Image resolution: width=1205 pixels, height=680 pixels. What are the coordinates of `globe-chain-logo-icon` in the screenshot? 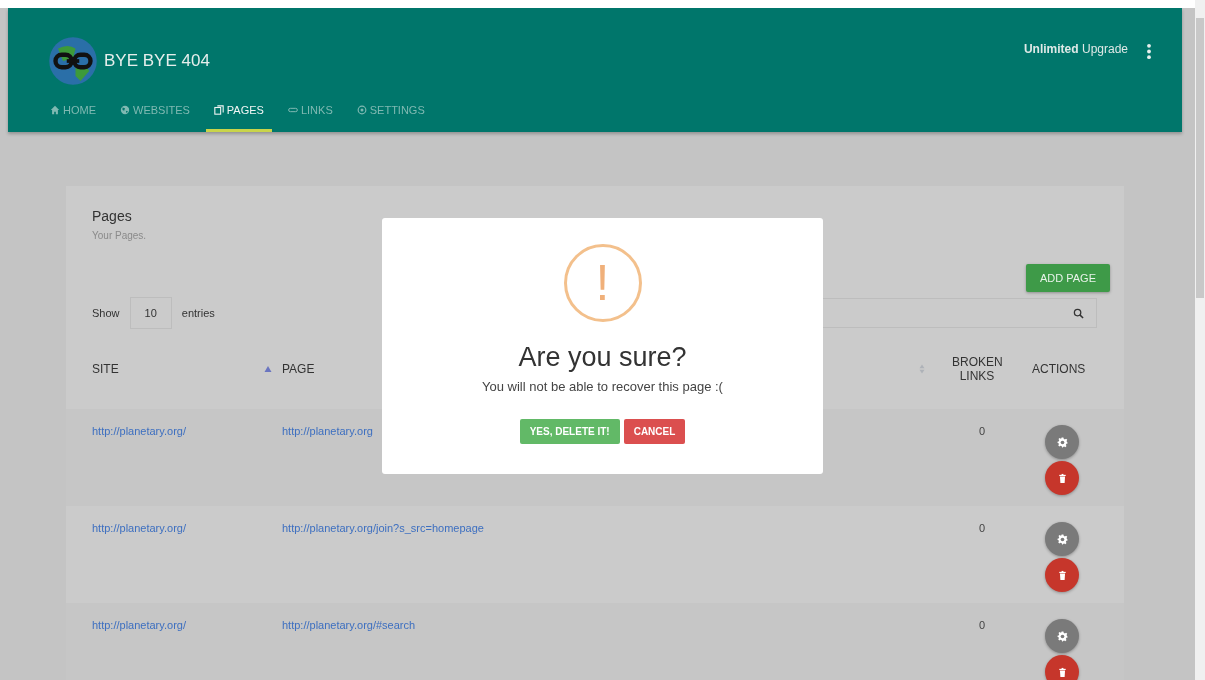 It's located at (73, 61).